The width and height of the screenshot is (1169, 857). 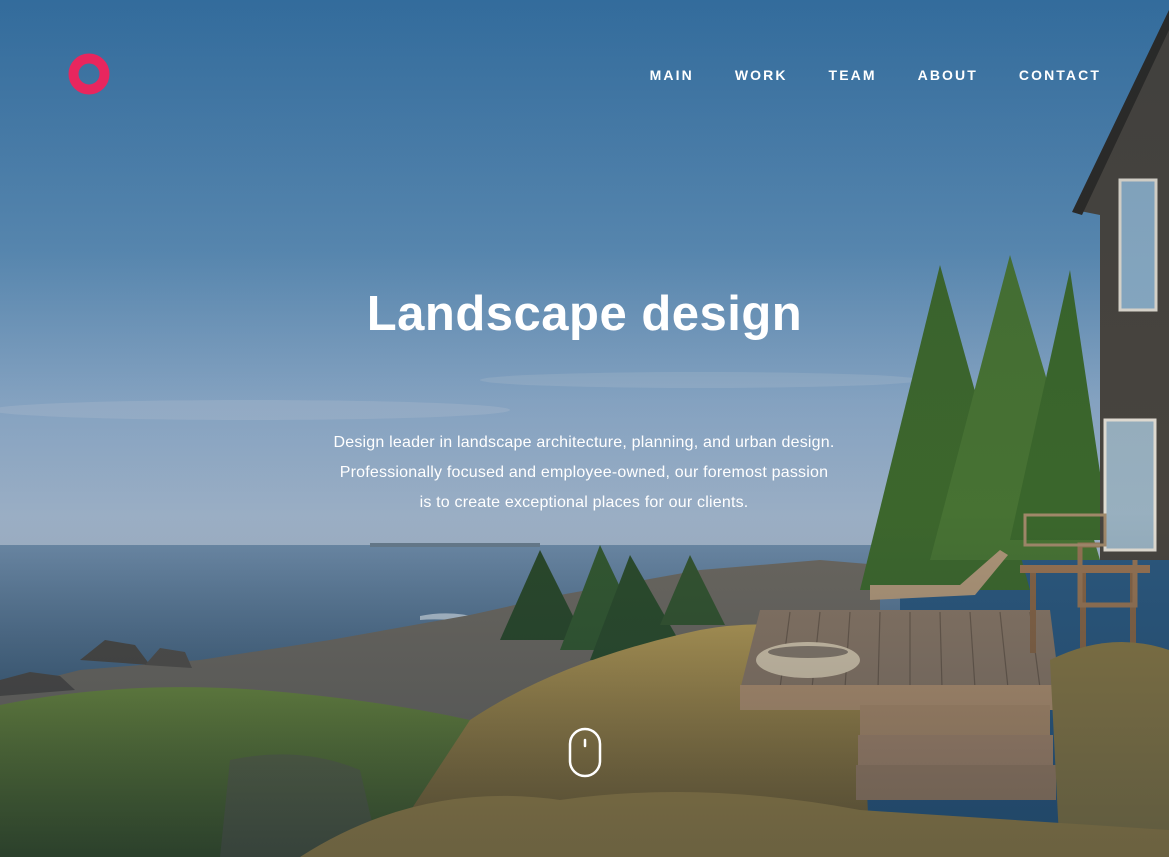 What do you see at coordinates (1060, 75) in the screenshot?
I see `nav-item-contact: CONTACT` at bounding box center [1060, 75].